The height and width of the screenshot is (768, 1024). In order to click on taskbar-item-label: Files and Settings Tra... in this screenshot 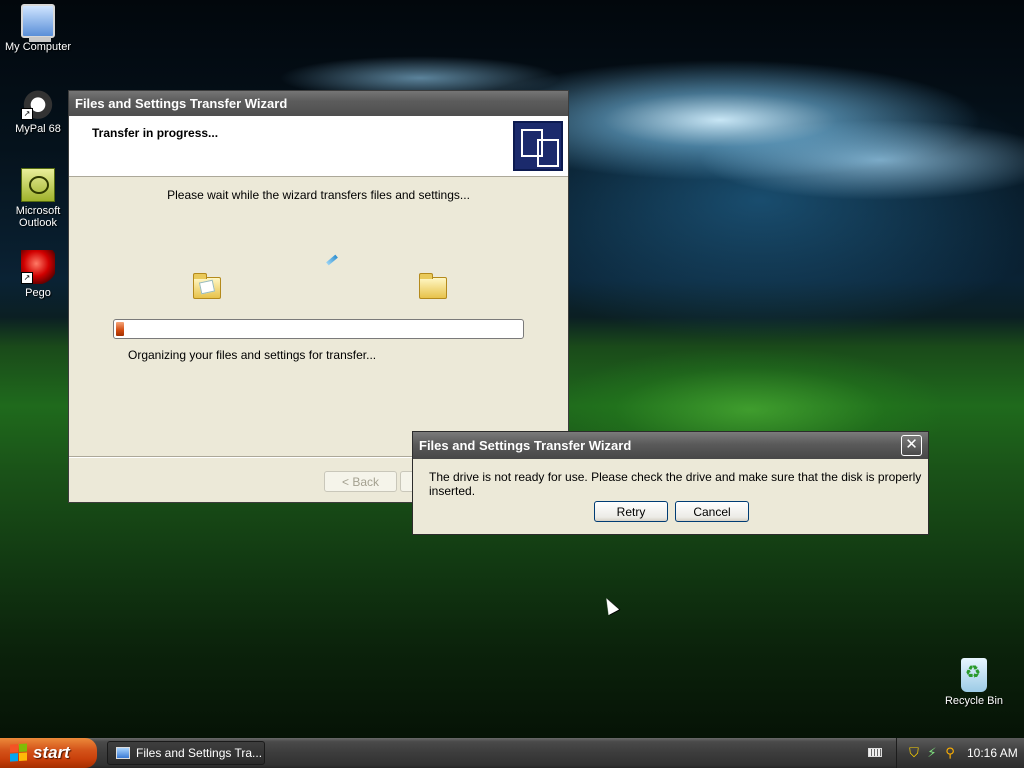, I will do `click(199, 753)`.